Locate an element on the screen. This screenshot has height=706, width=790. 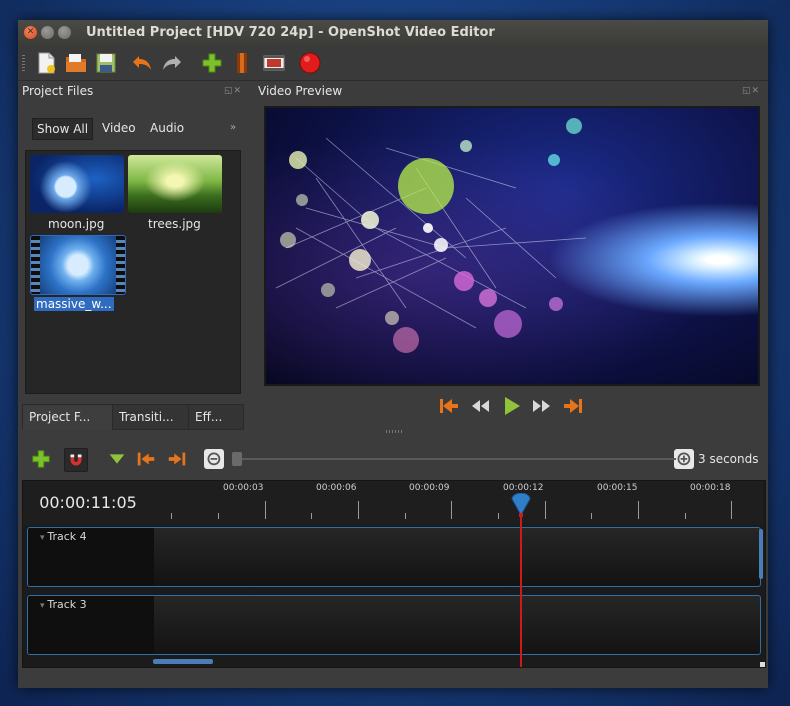
rewind-icon is located at coordinates (480, 406).